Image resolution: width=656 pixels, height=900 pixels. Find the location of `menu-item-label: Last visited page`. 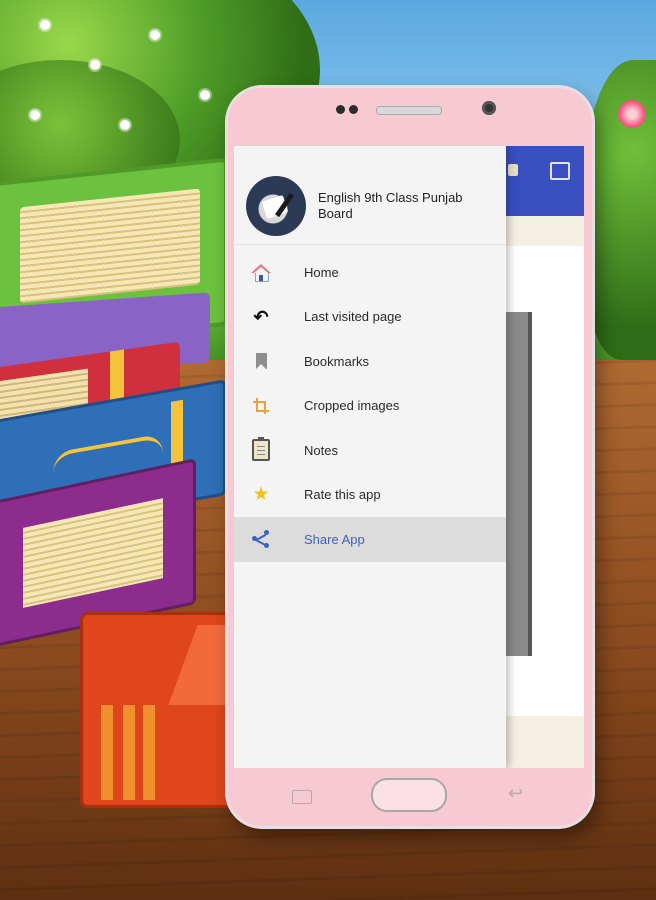

menu-item-label: Last visited page is located at coordinates (353, 317).